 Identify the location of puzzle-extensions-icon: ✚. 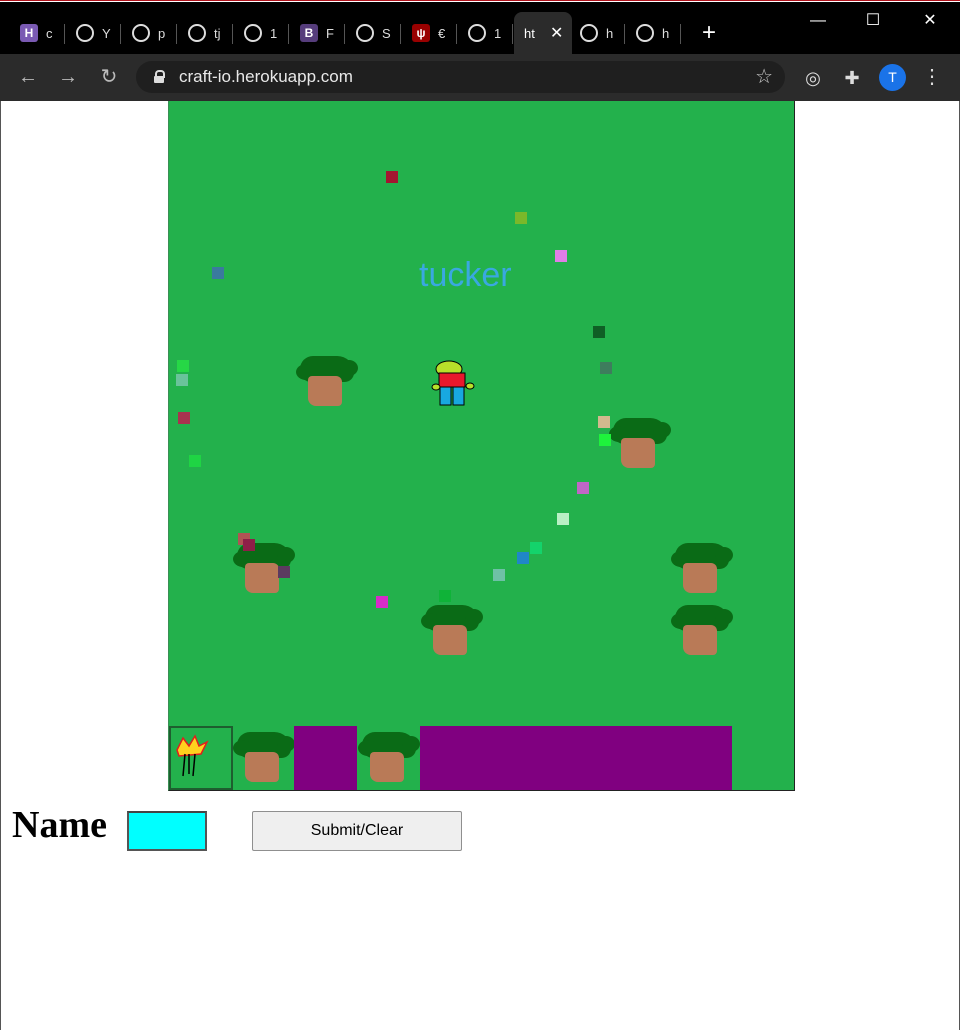
(852, 78).